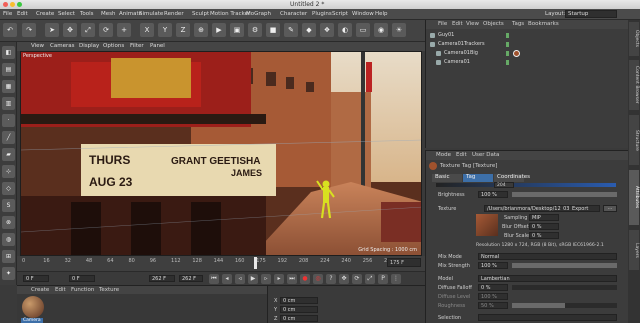  I want to click on scale-key-icon: ⤢, so click(370, 279).